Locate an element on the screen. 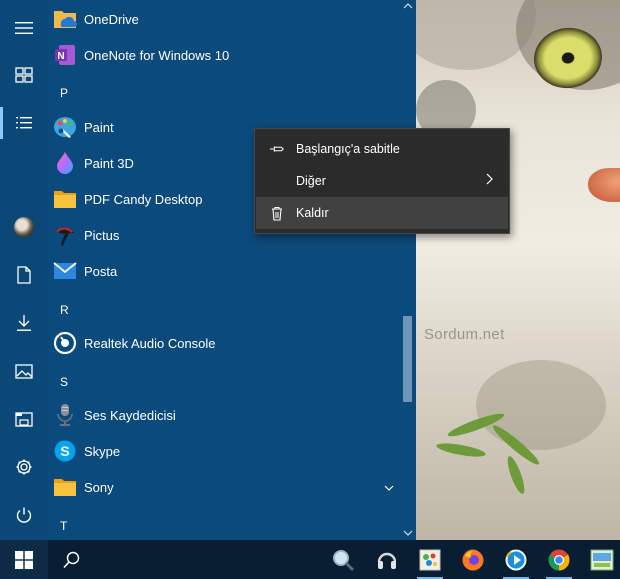 The image size is (620, 579). media-player-icon is located at coordinates (516, 559).